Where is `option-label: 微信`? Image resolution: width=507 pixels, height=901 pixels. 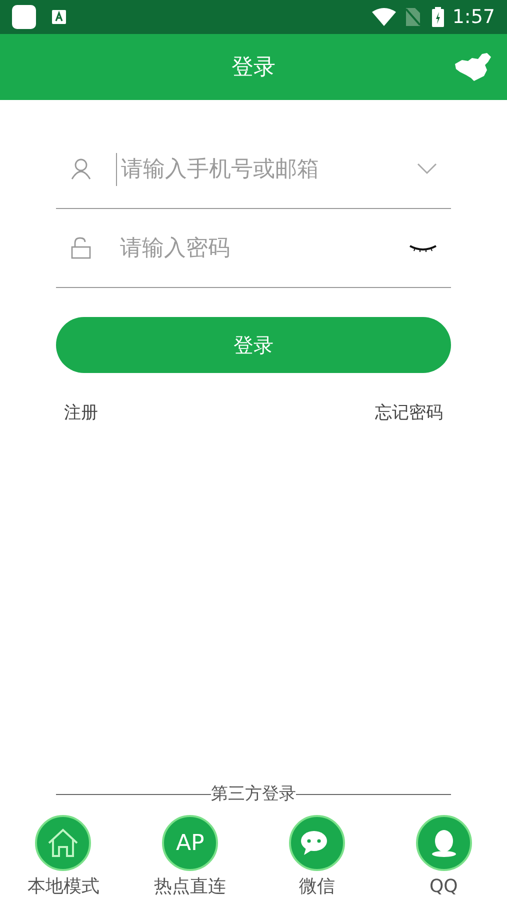
option-label: 微信 is located at coordinates (316, 887).